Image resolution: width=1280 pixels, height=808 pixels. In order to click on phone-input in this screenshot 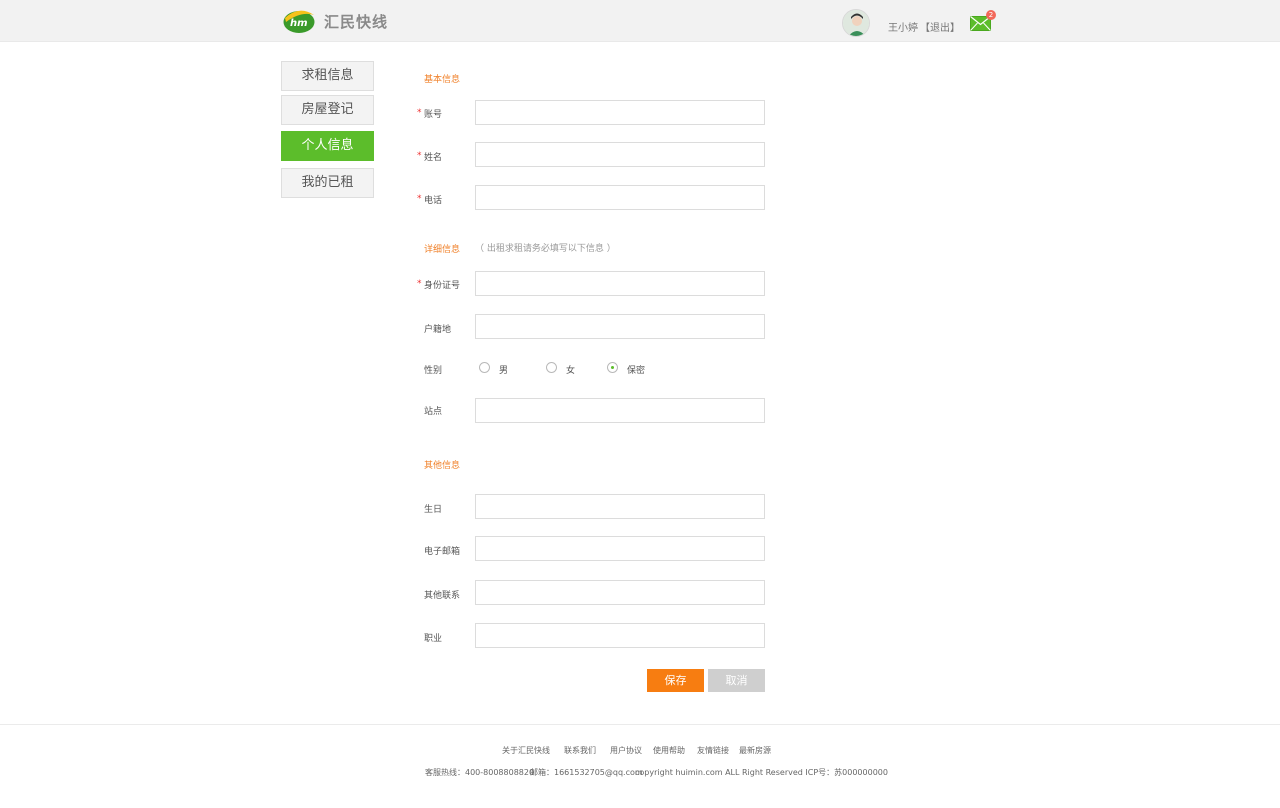, I will do `click(620, 197)`.